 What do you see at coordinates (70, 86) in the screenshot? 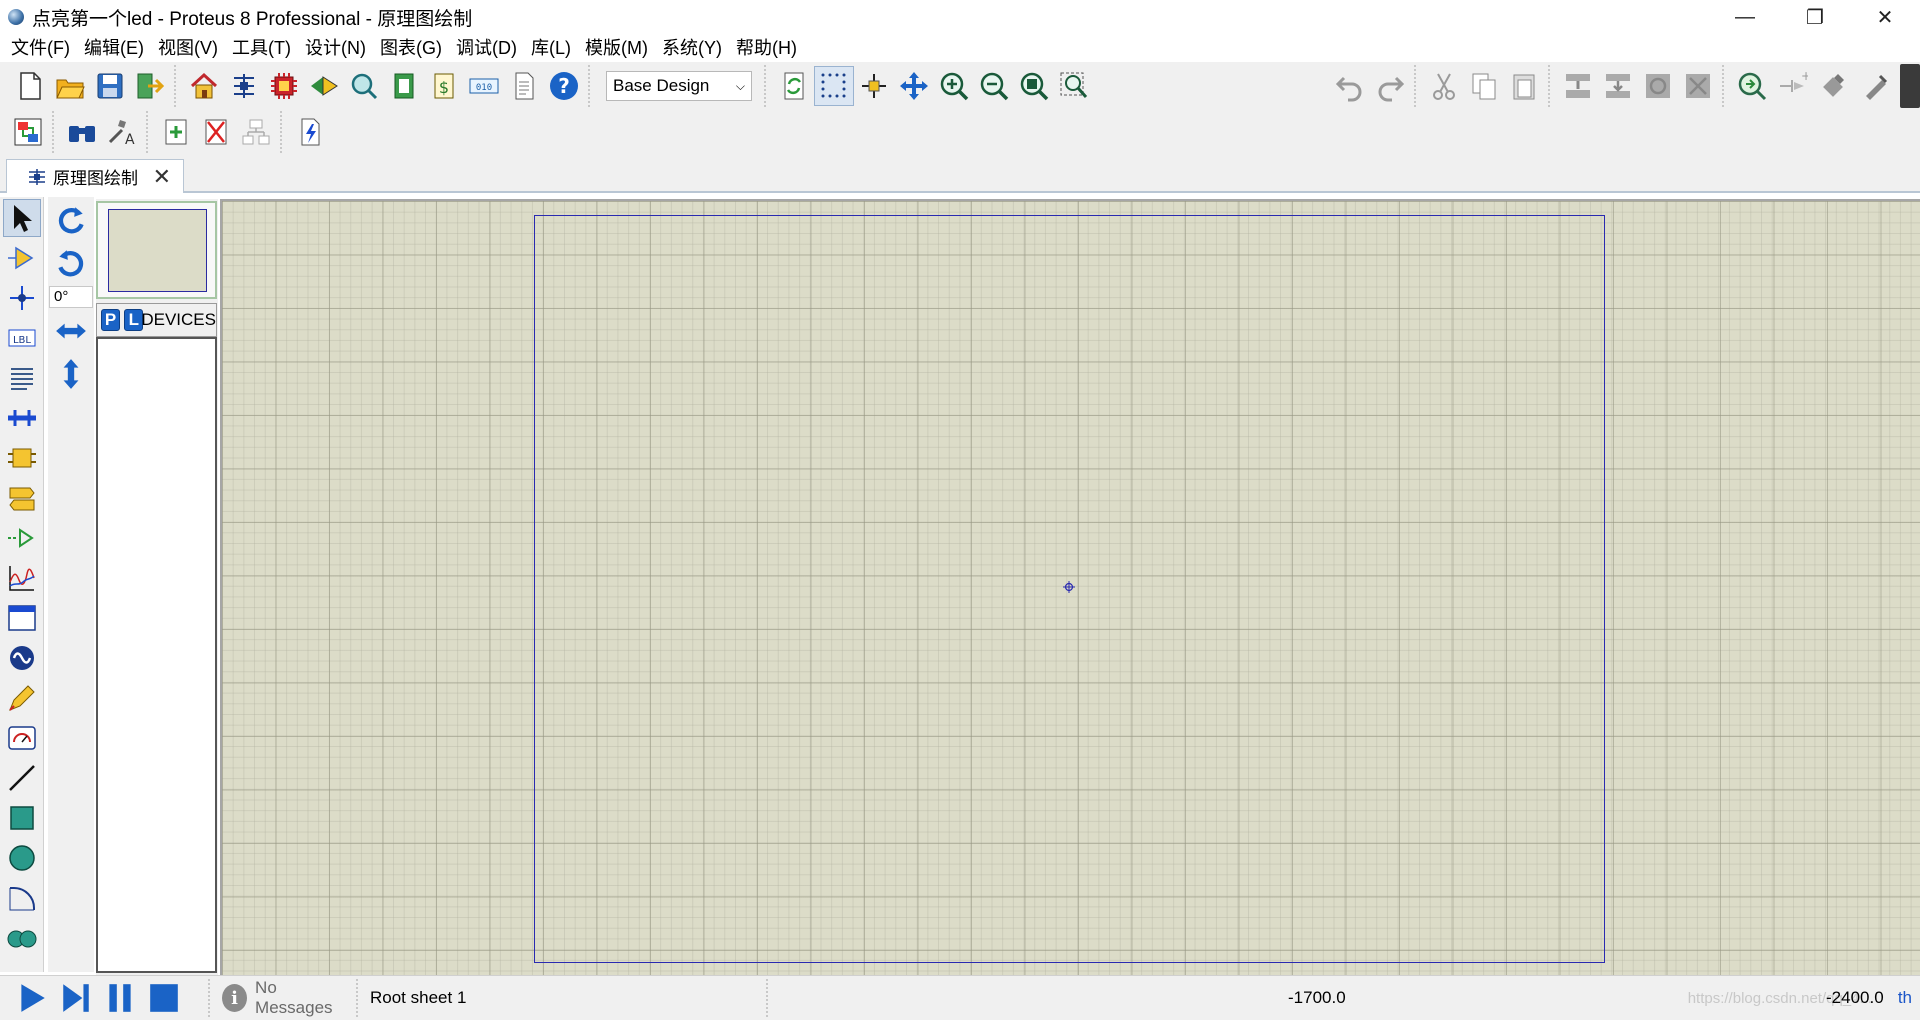
I see `open-folder-icon` at bounding box center [70, 86].